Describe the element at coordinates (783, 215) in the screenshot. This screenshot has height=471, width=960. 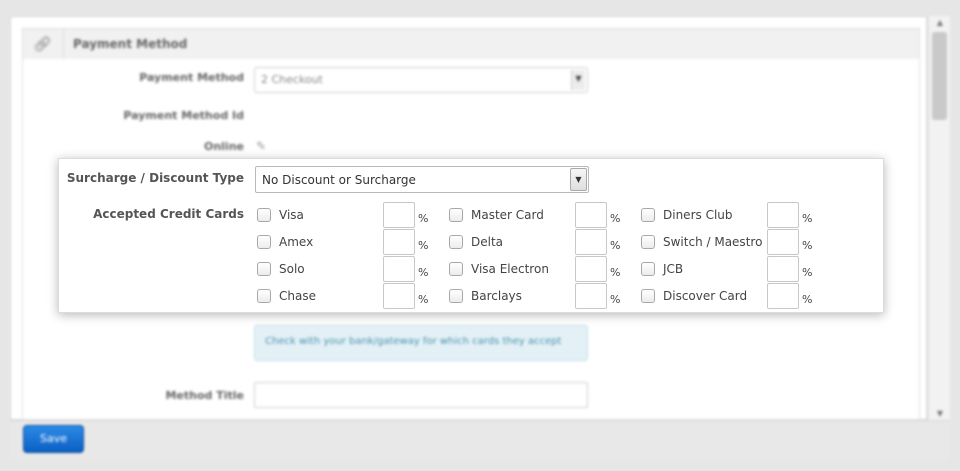
I see `diners-club-percent-input` at that location.